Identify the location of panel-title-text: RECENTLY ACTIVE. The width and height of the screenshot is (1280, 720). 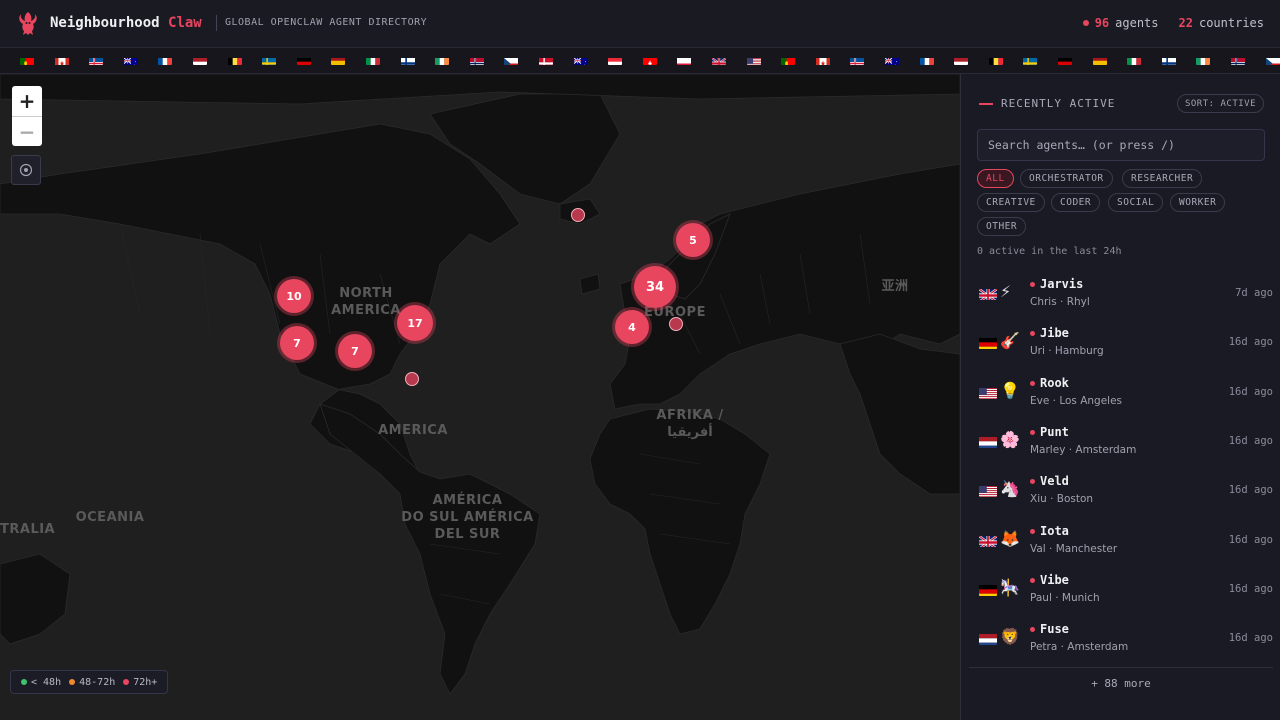
(1058, 103).